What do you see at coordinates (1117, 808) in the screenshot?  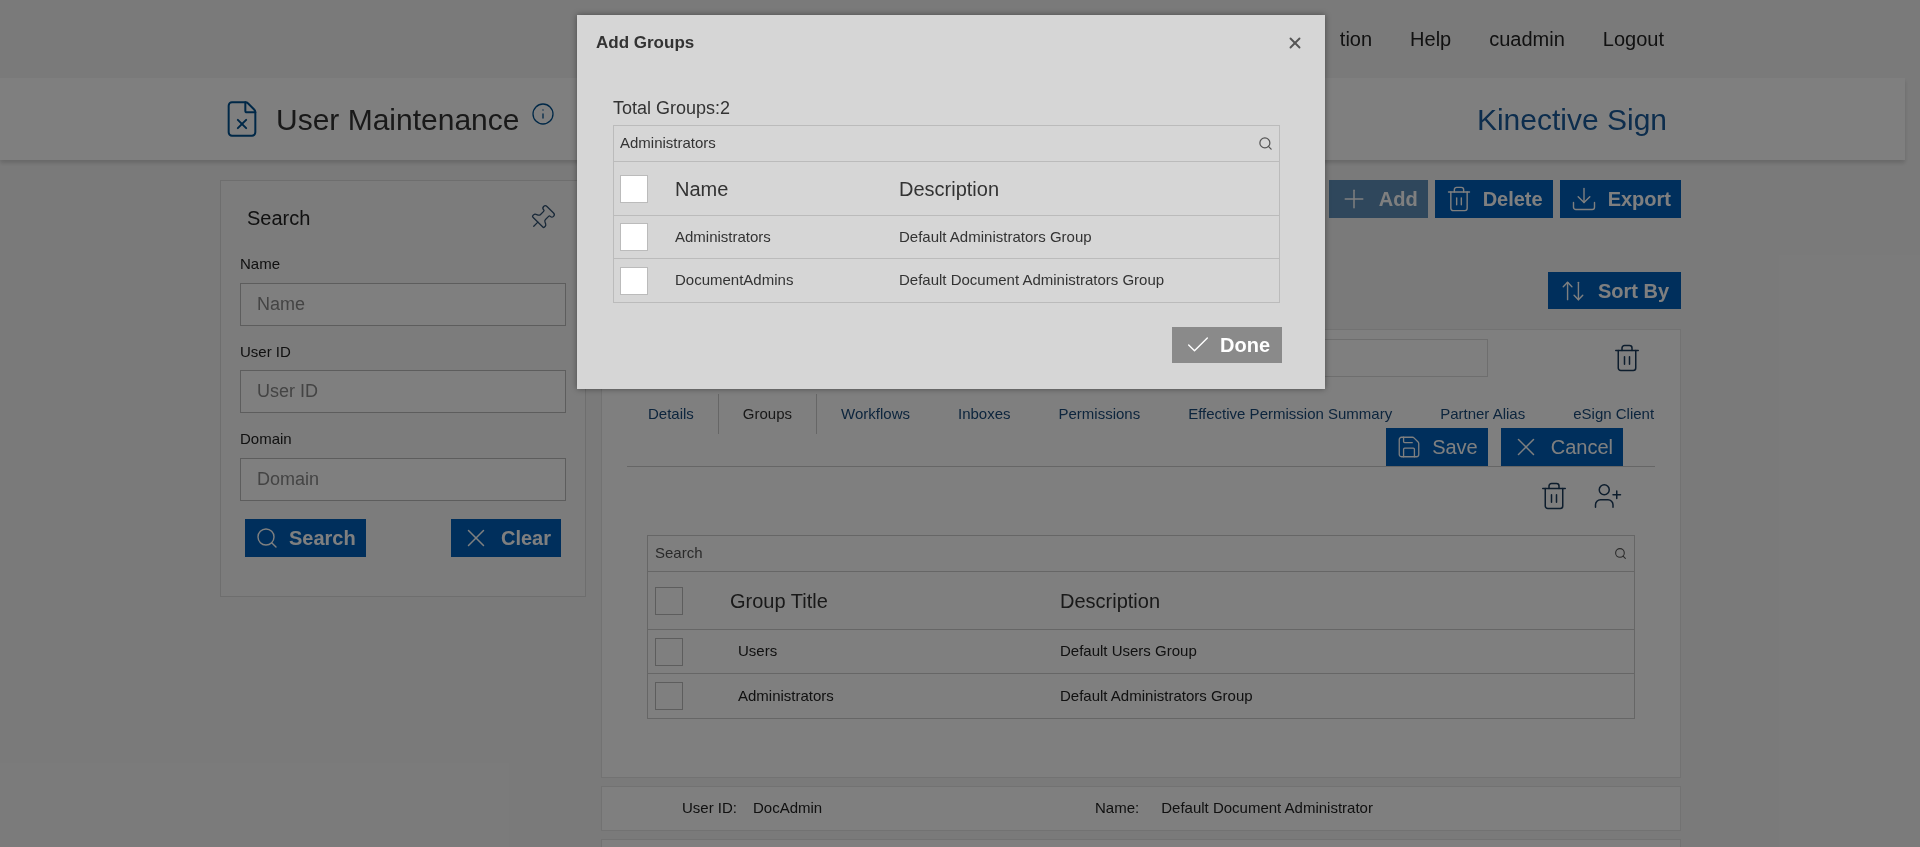 I see `field-label: Name:` at bounding box center [1117, 808].